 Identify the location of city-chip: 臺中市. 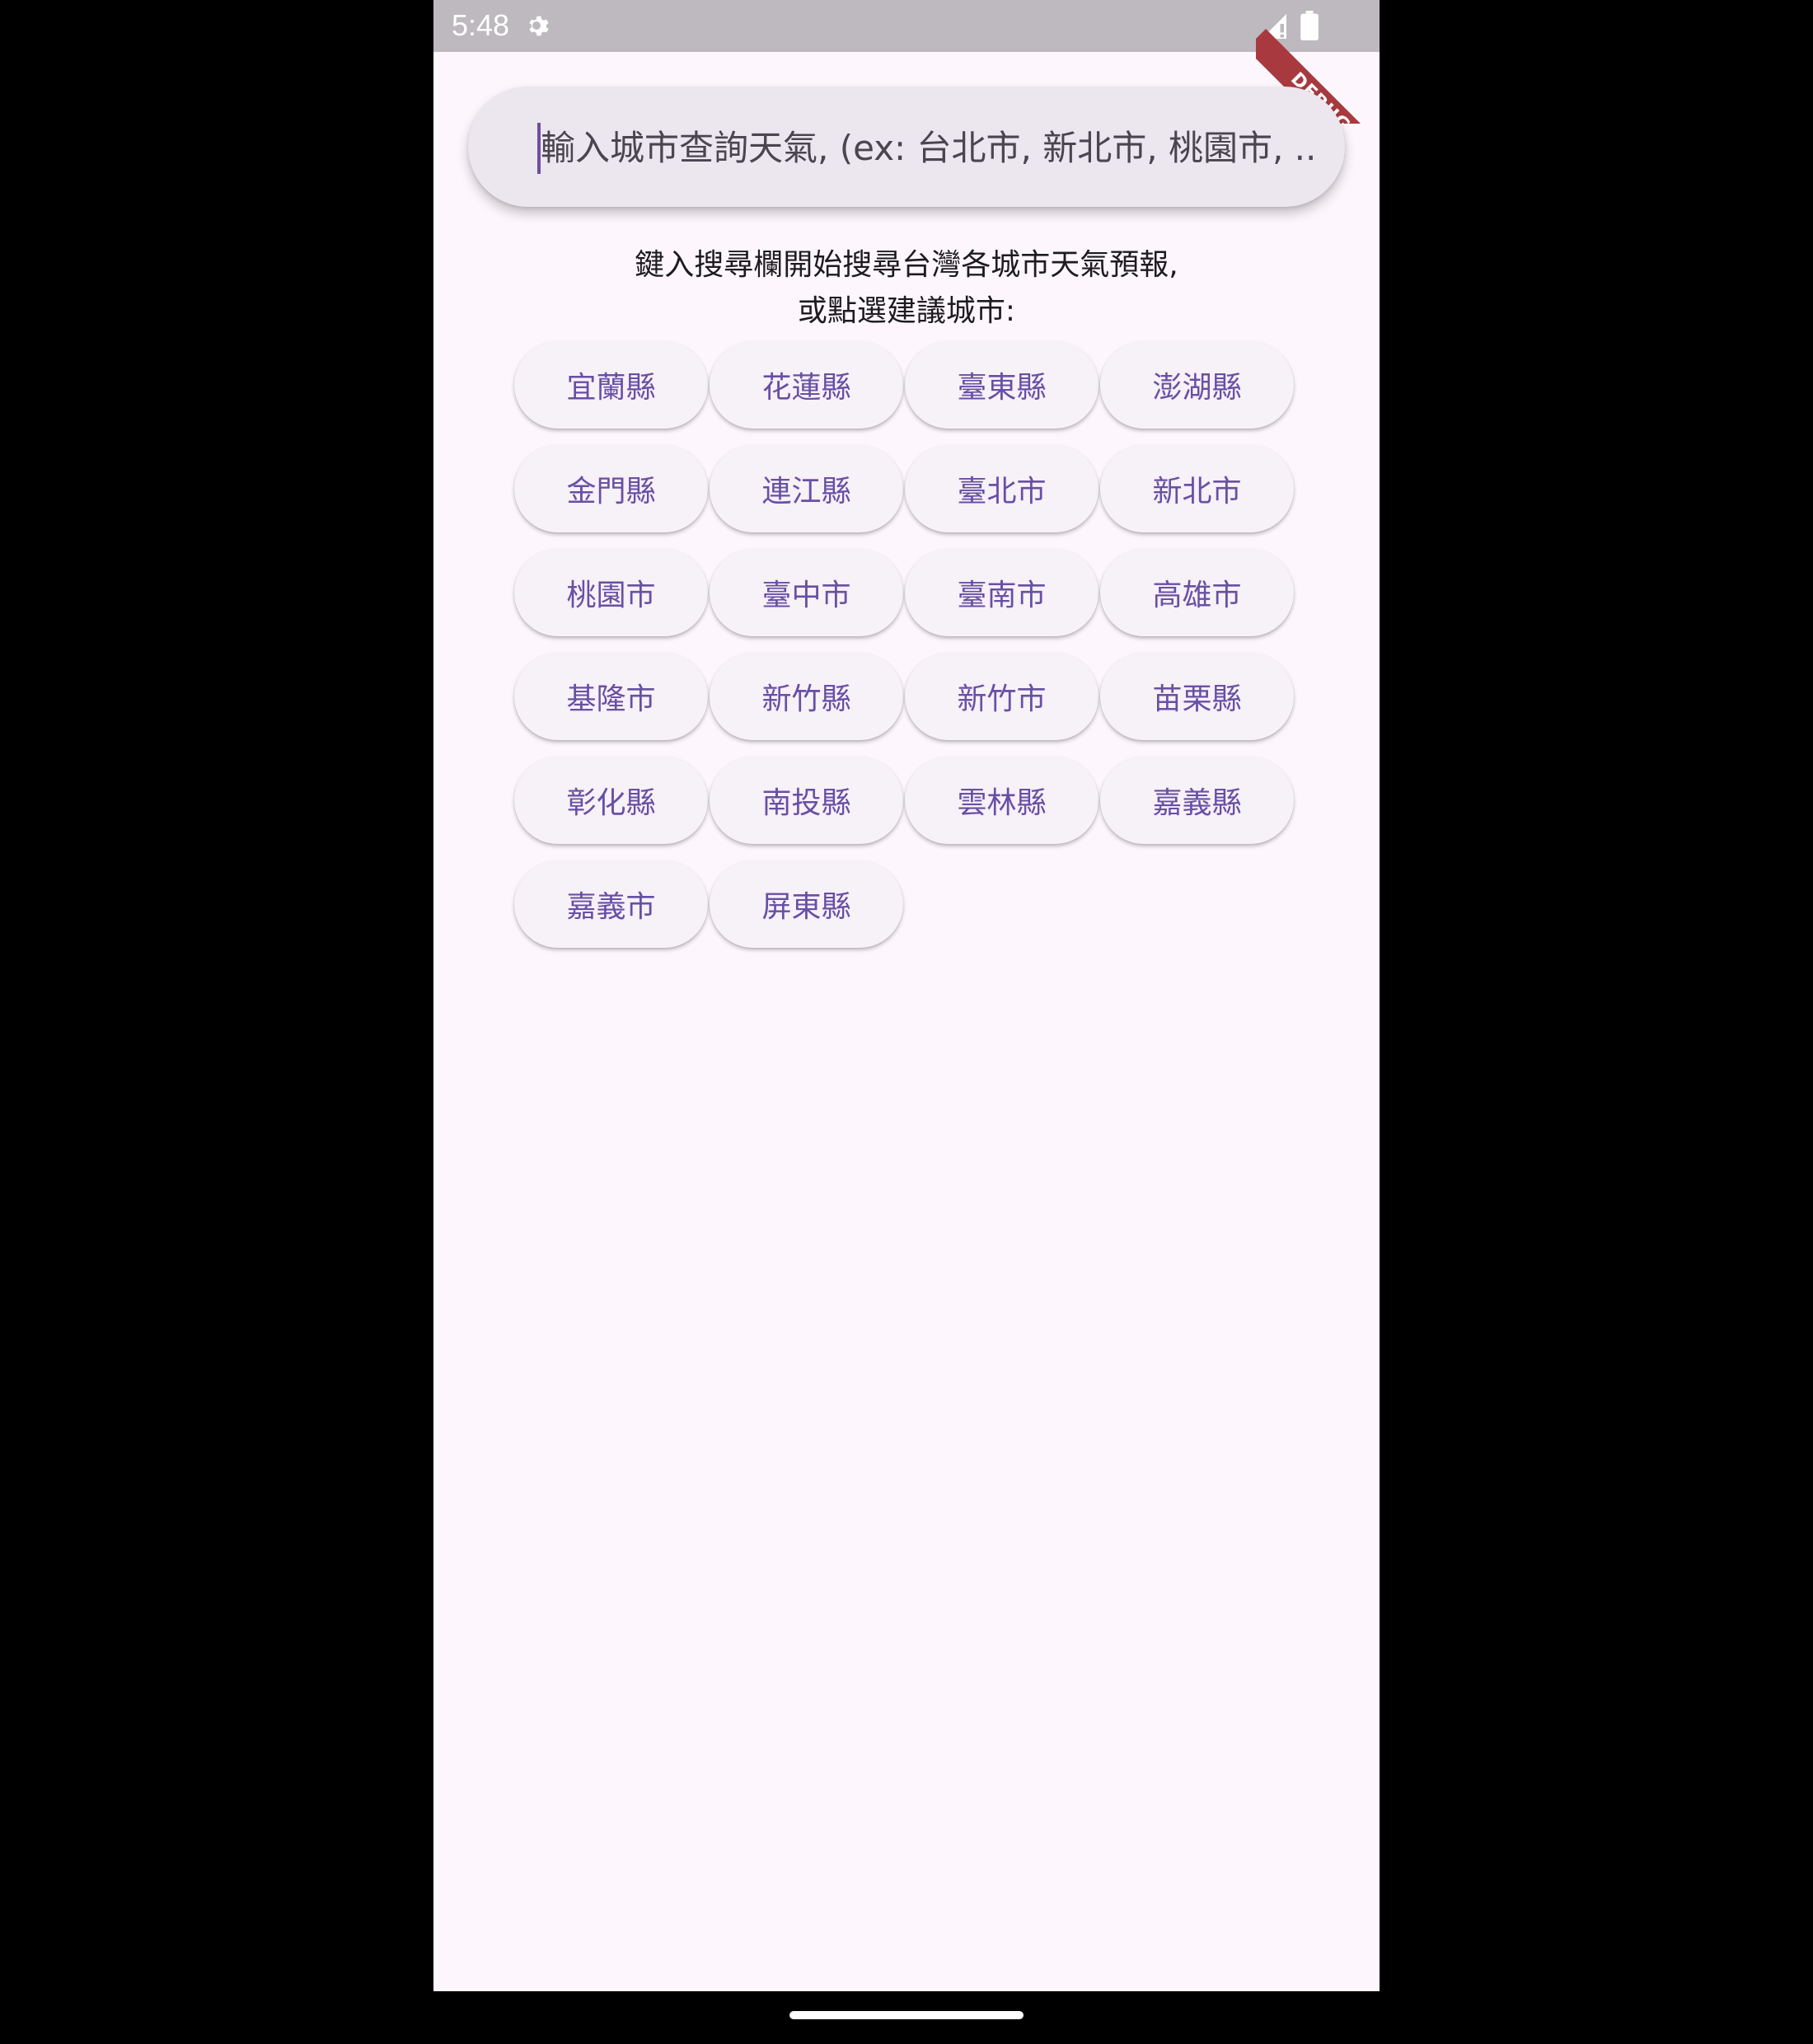
(806, 592).